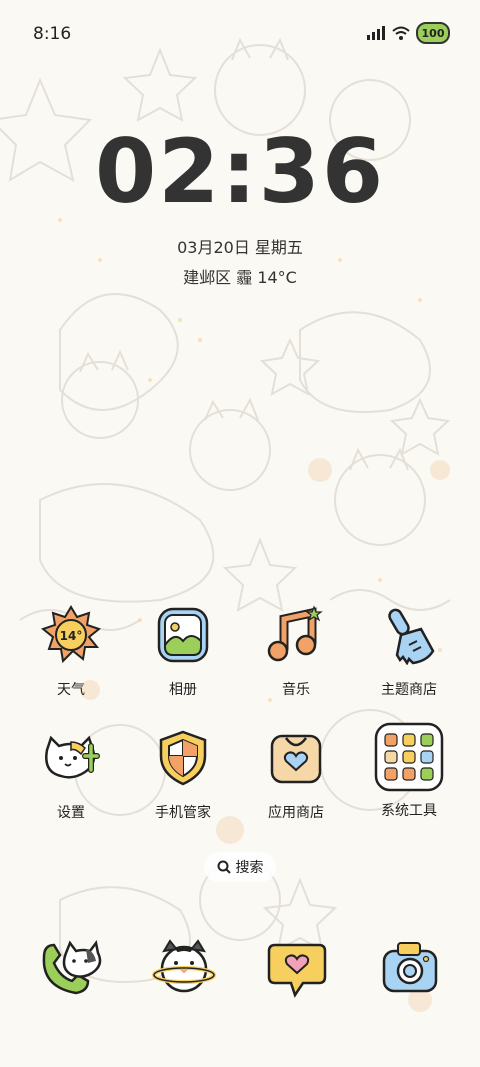 The width and height of the screenshot is (480, 1067). What do you see at coordinates (376, 33) in the screenshot?
I see `signal-icon` at bounding box center [376, 33].